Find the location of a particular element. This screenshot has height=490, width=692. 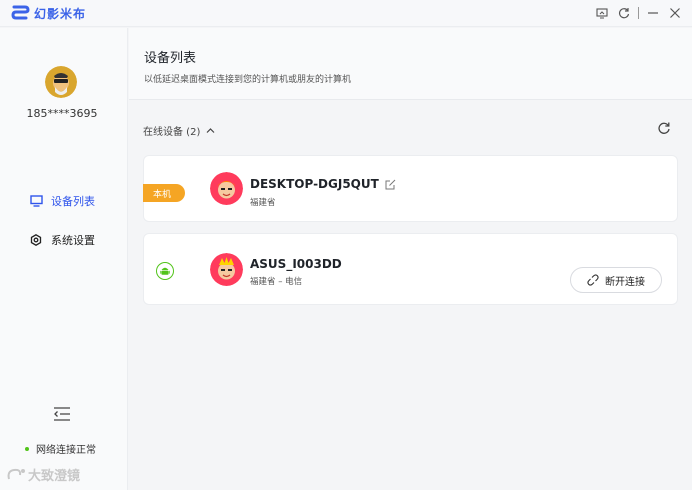

window-controls is located at coordinates (638, 13).